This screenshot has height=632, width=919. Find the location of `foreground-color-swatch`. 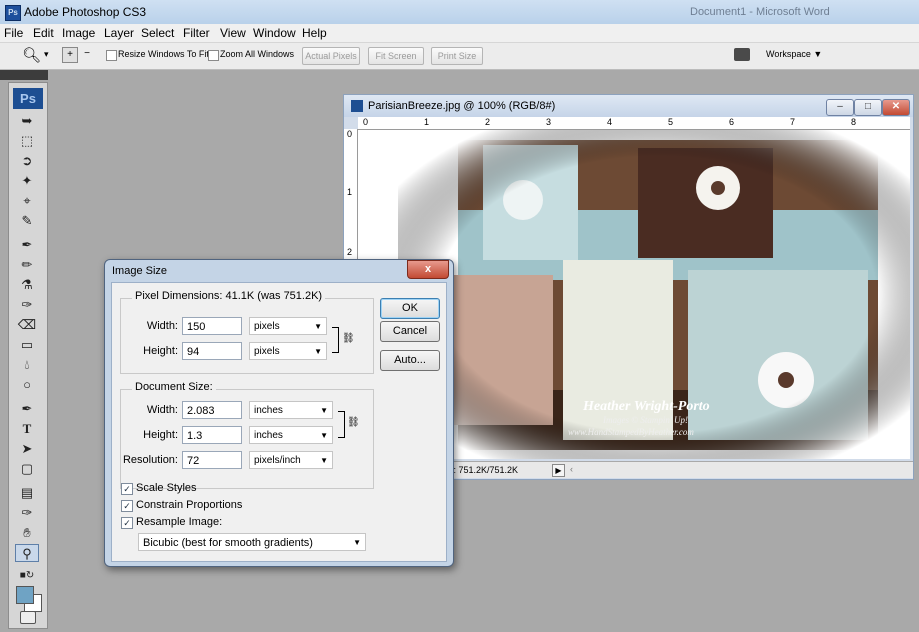

foreground-color-swatch is located at coordinates (25, 595).